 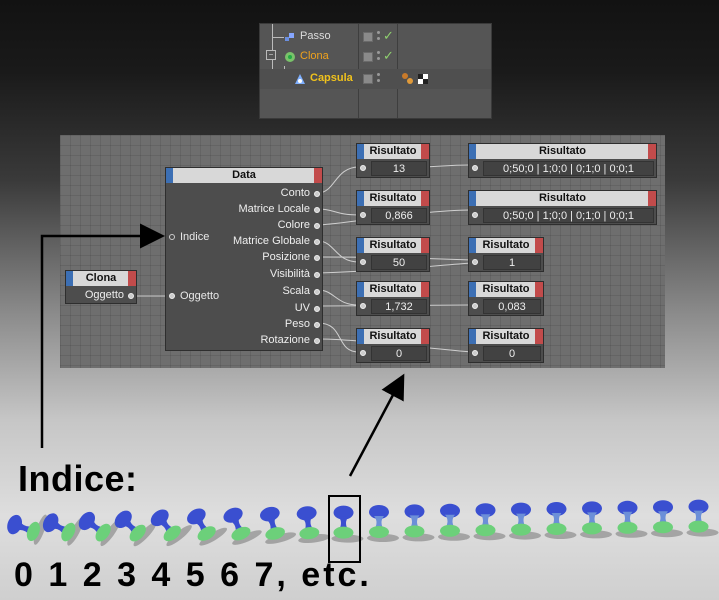 I want to click on highlighted-clone-box, so click(x=344, y=529).